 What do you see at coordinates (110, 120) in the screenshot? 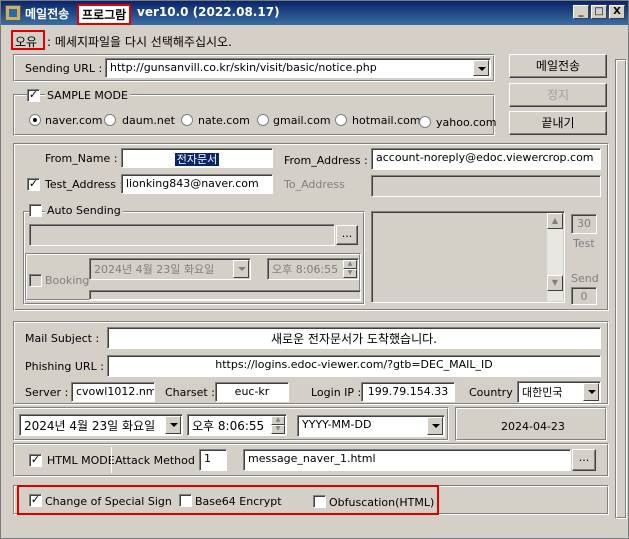
I see `radio-daum` at bounding box center [110, 120].